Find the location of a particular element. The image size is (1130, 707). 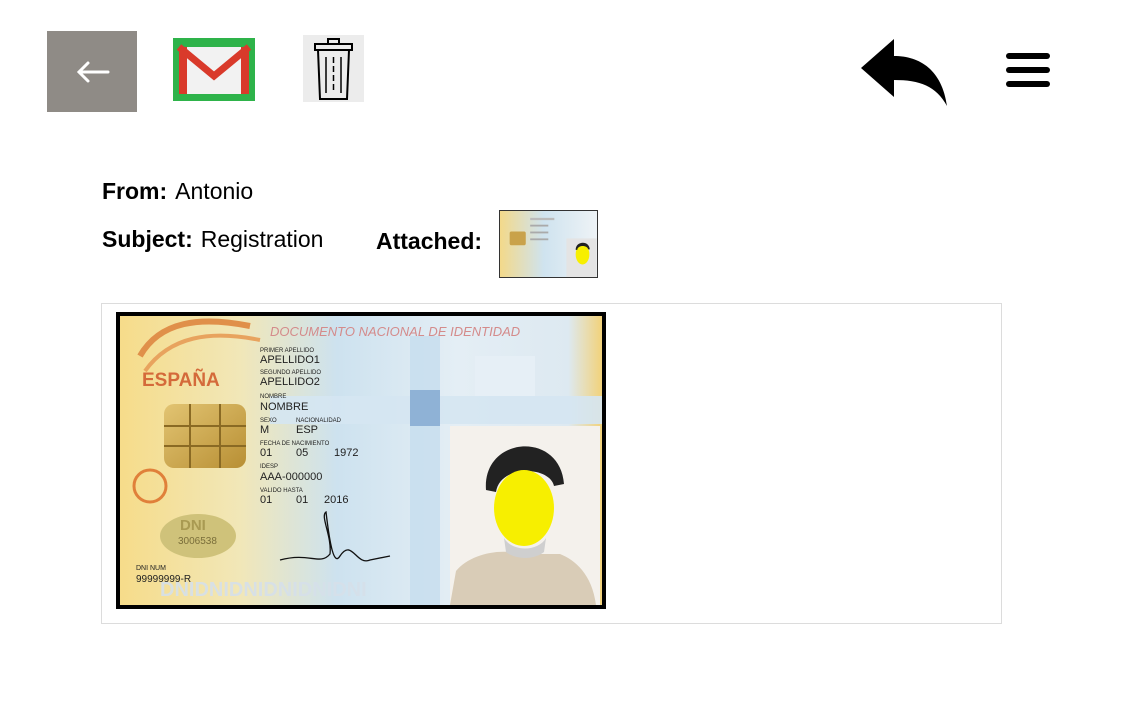

gmail-button is located at coordinates (214, 69).